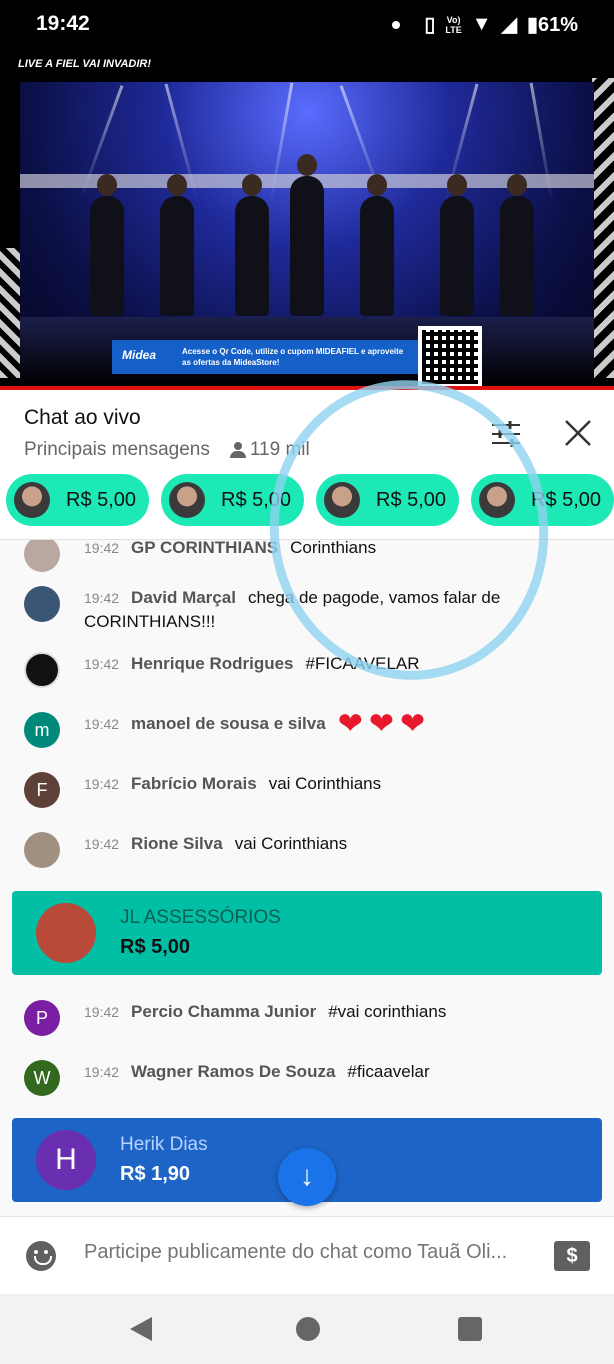  What do you see at coordinates (82, 417) in the screenshot?
I see `chat-title: Chat ao vivo` at bounding box center [82, 417].